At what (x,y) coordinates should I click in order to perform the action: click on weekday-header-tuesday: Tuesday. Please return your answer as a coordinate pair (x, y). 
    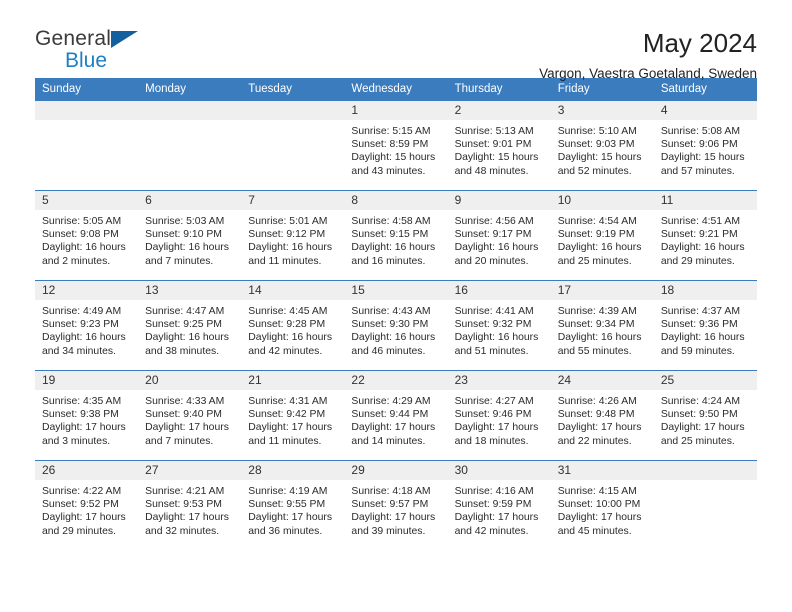
    Looking at the image, I should click on (293, 89).